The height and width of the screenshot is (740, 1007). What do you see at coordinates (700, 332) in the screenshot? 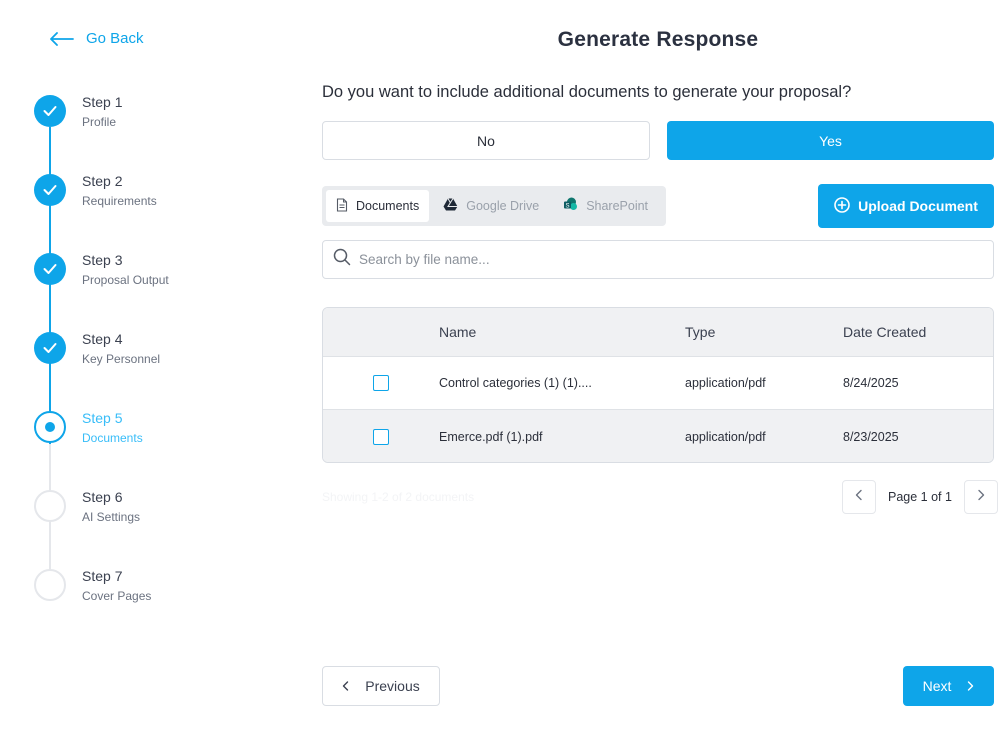
I see `column-header-type: Type` at bounding box center [700, 332].